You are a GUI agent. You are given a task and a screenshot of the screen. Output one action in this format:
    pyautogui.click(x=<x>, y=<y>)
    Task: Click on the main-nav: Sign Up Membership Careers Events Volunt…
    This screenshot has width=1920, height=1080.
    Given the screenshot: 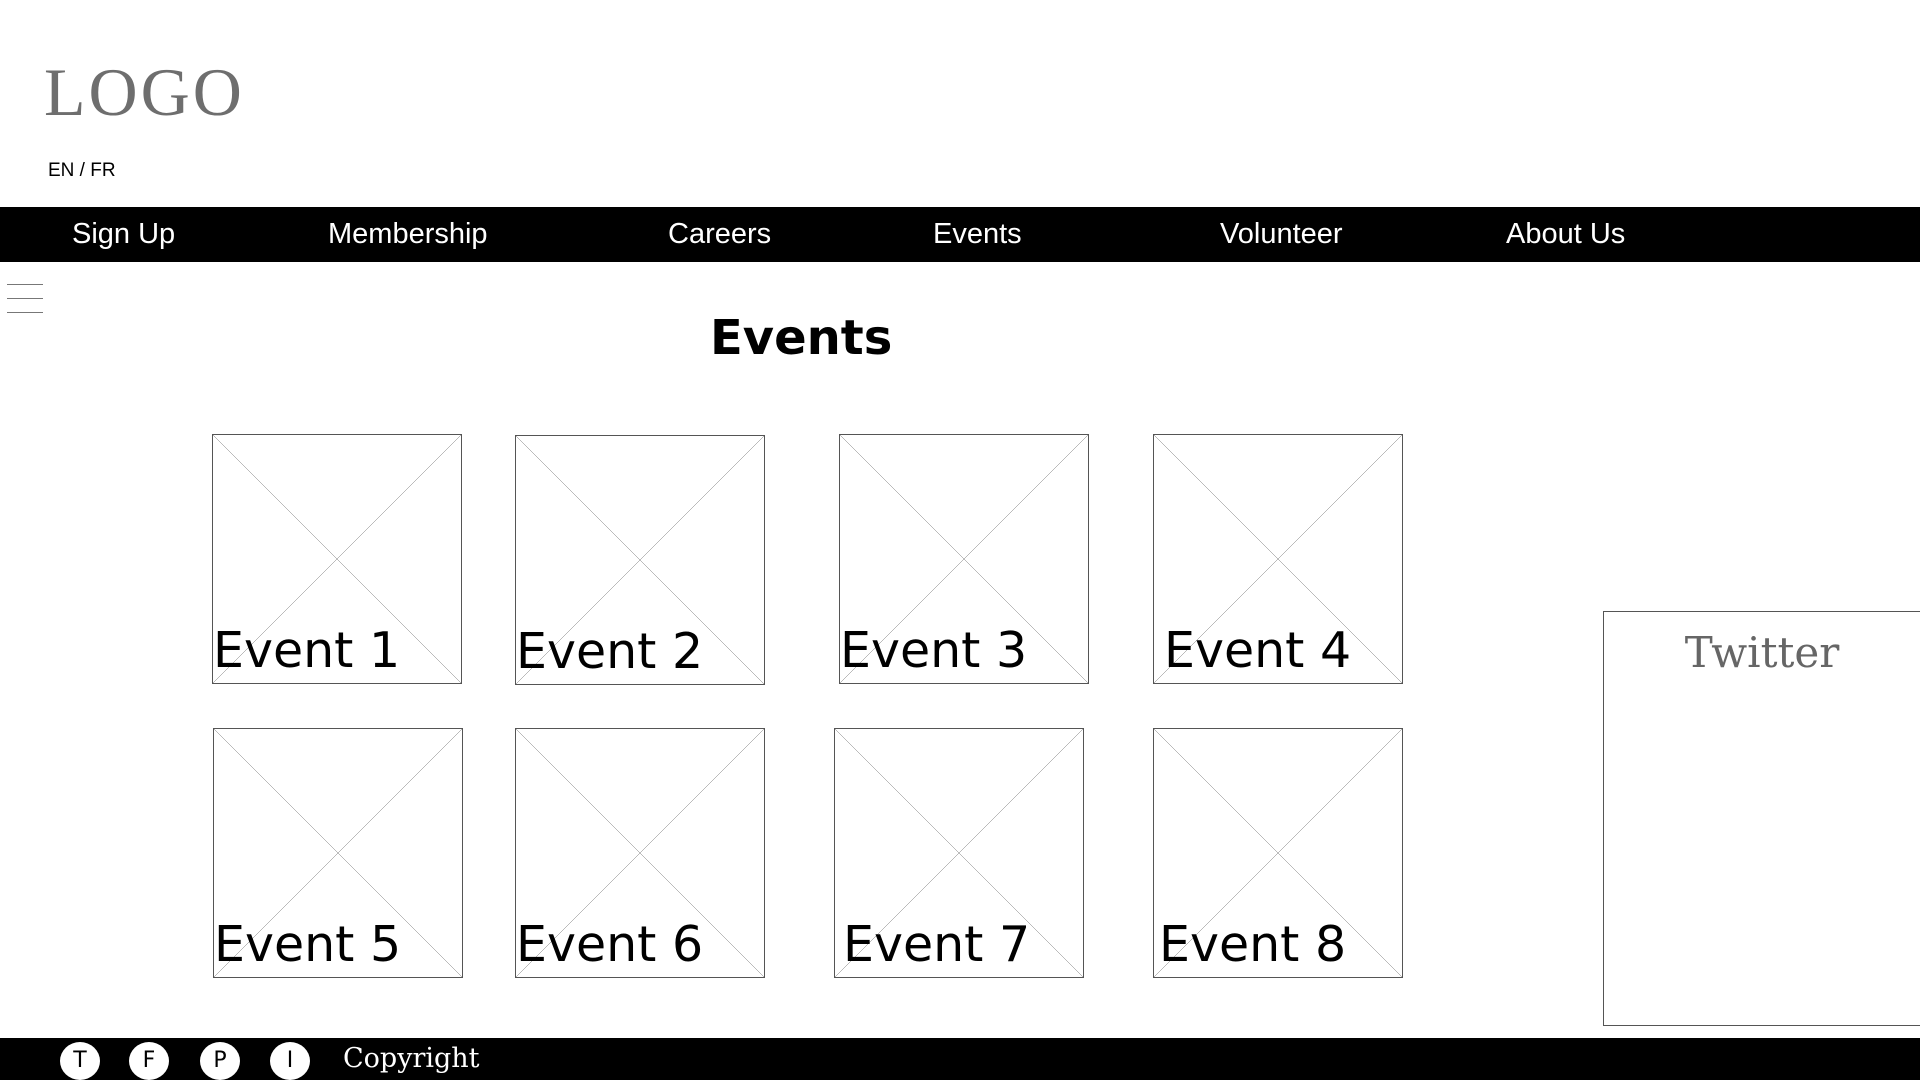 What is the action you would take?
    pyautogui.click(x=960, y=234)
    